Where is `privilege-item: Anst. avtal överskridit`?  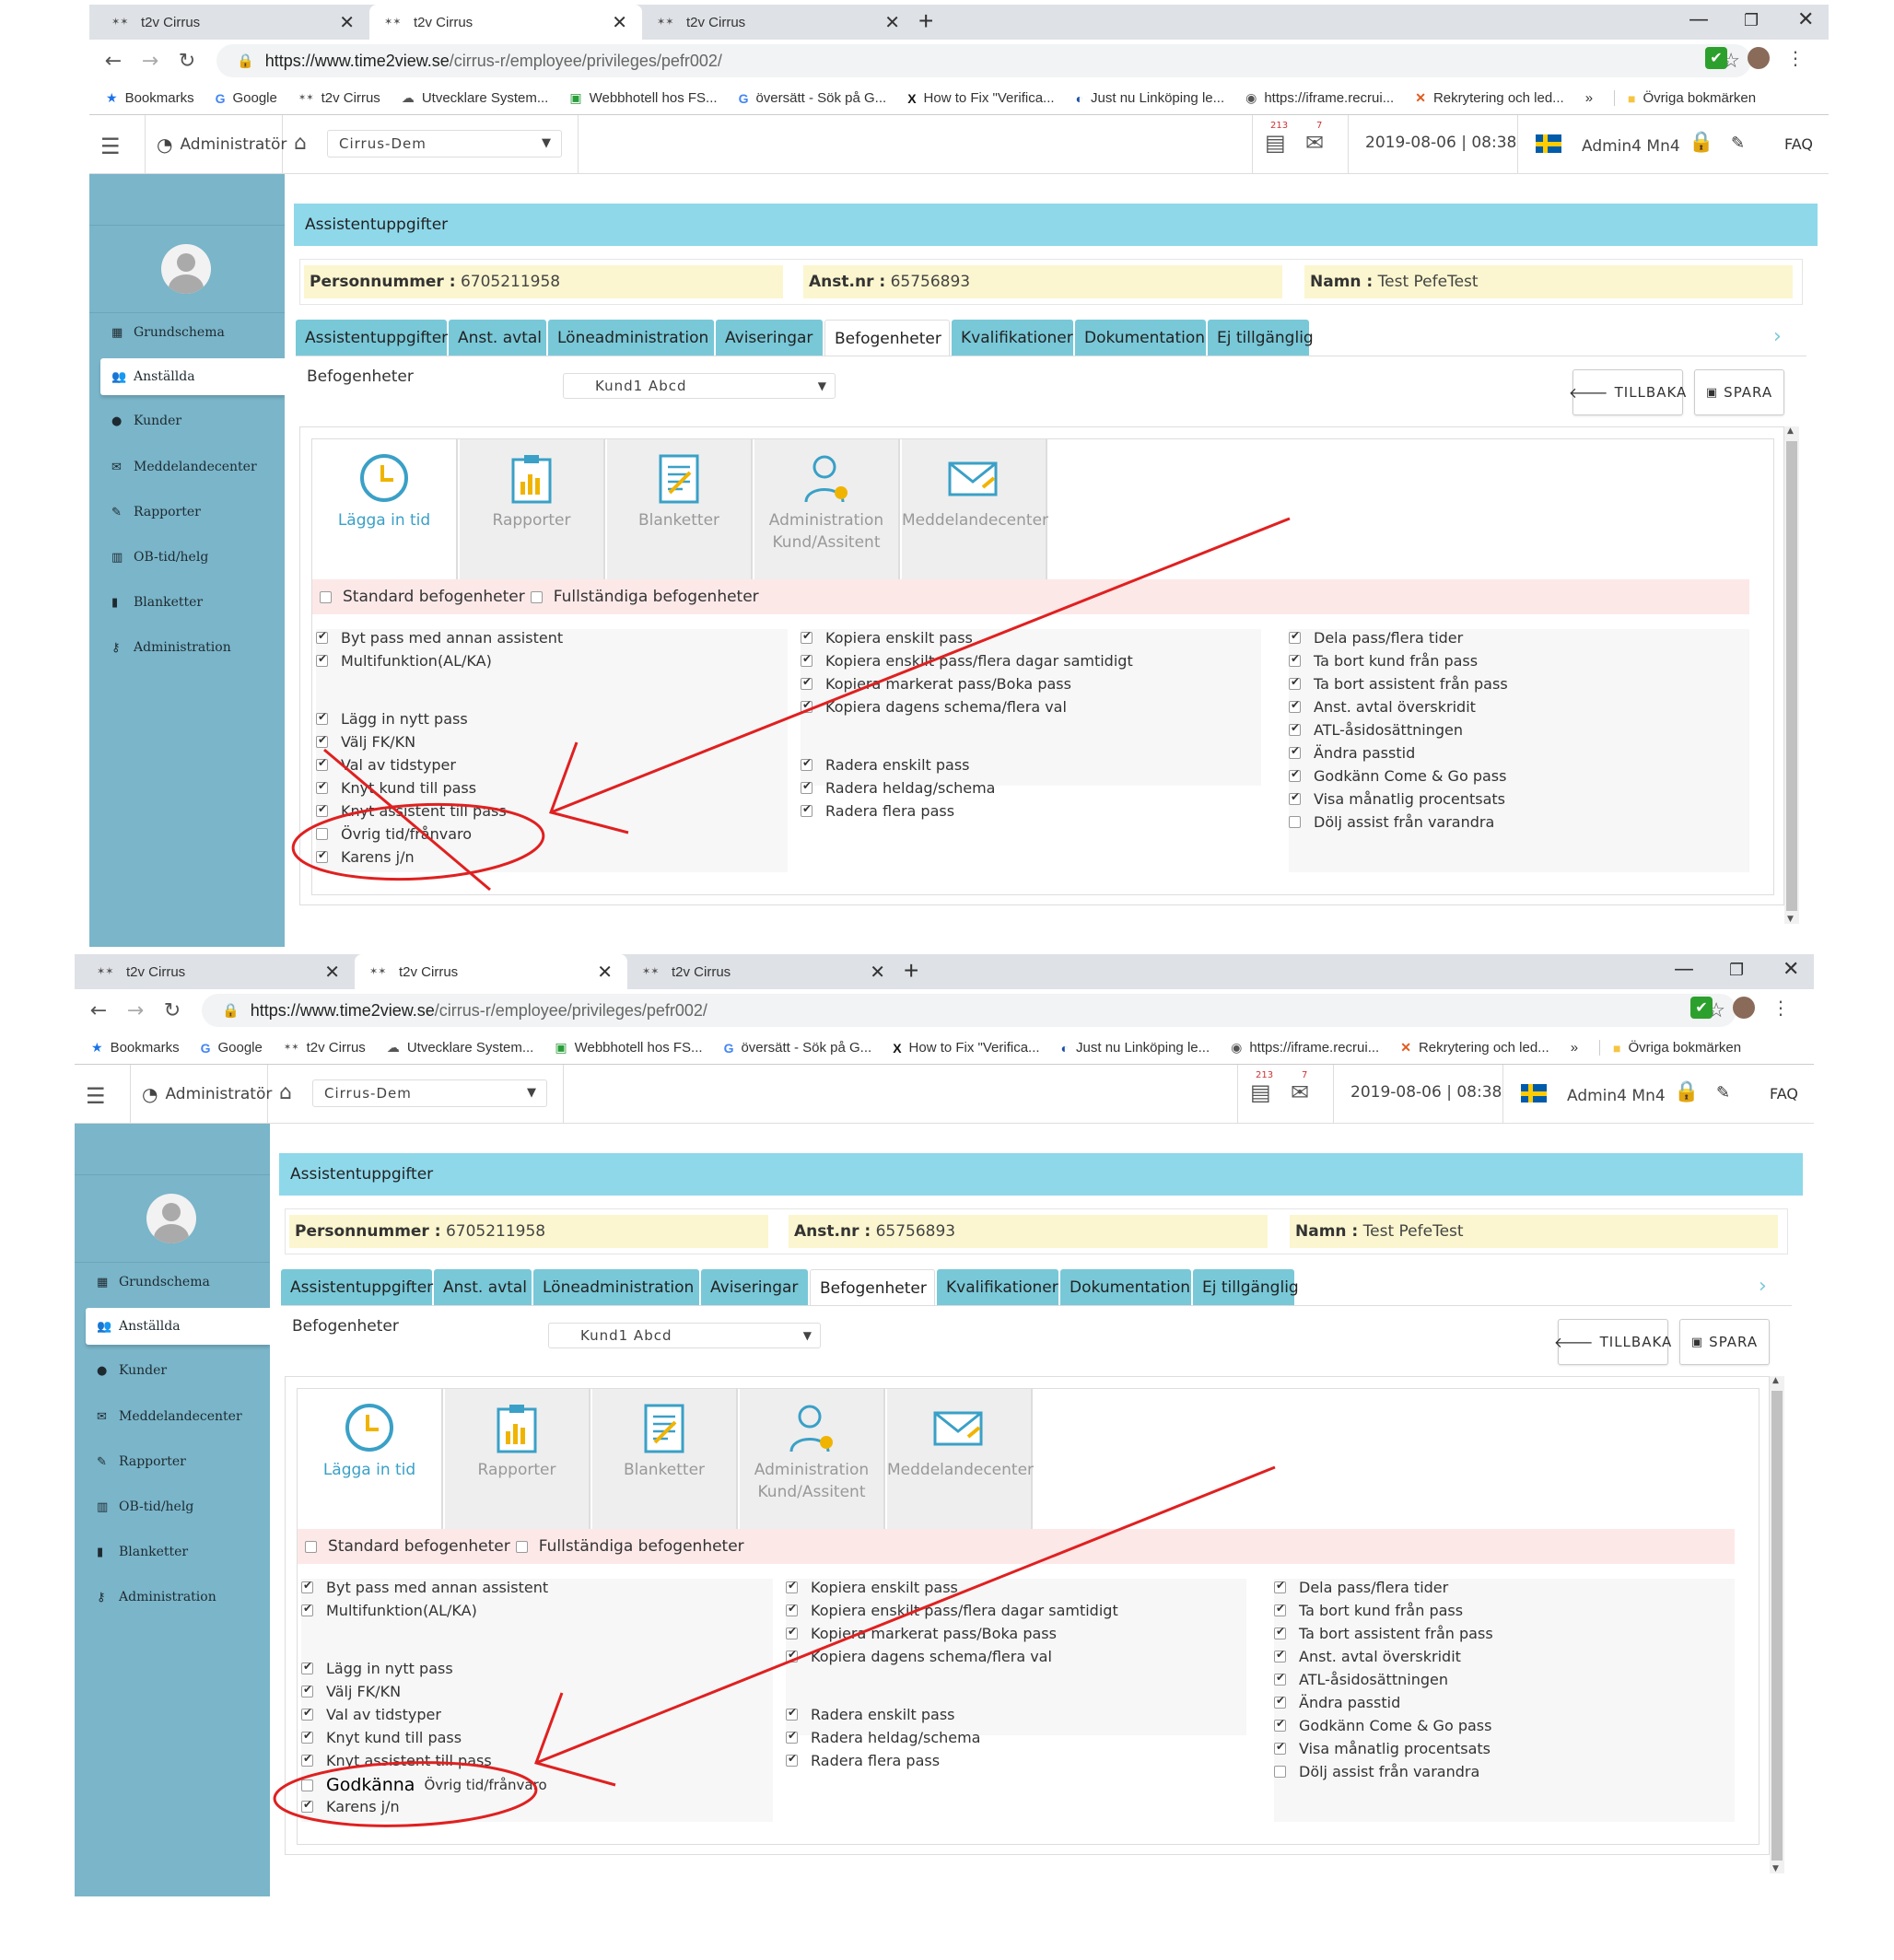
privilege-item: Anst. avtal överskridit is located at coordinates (1367, 1656).